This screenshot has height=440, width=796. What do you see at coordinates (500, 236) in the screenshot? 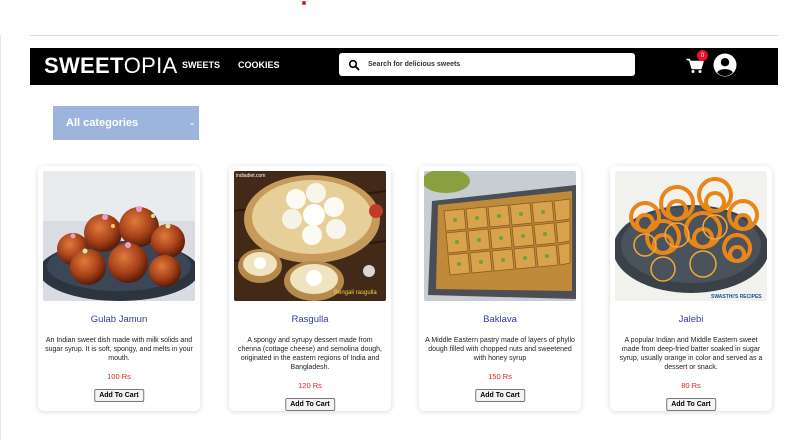
I see `product-image-baklava` at bounding box center [500, 236].